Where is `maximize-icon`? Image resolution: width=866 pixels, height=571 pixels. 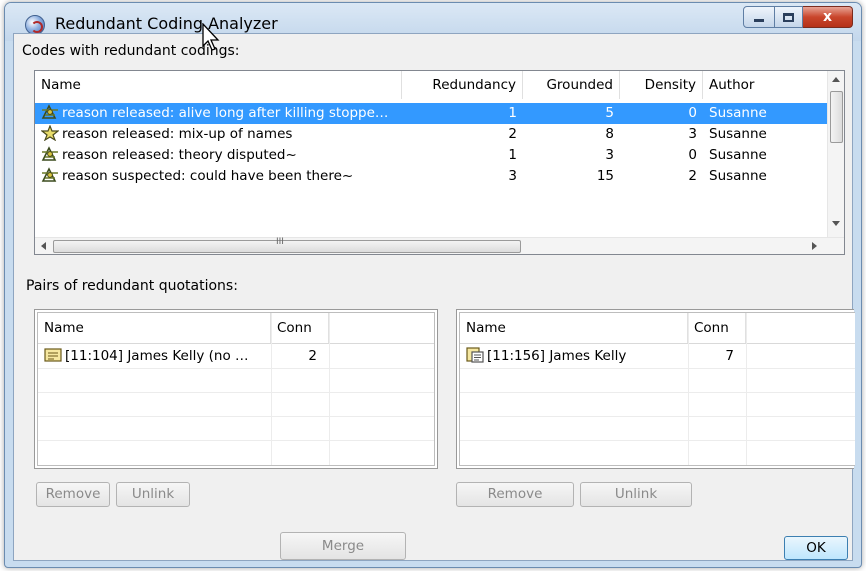 maximize-icon is located at coordinates (788, 17).